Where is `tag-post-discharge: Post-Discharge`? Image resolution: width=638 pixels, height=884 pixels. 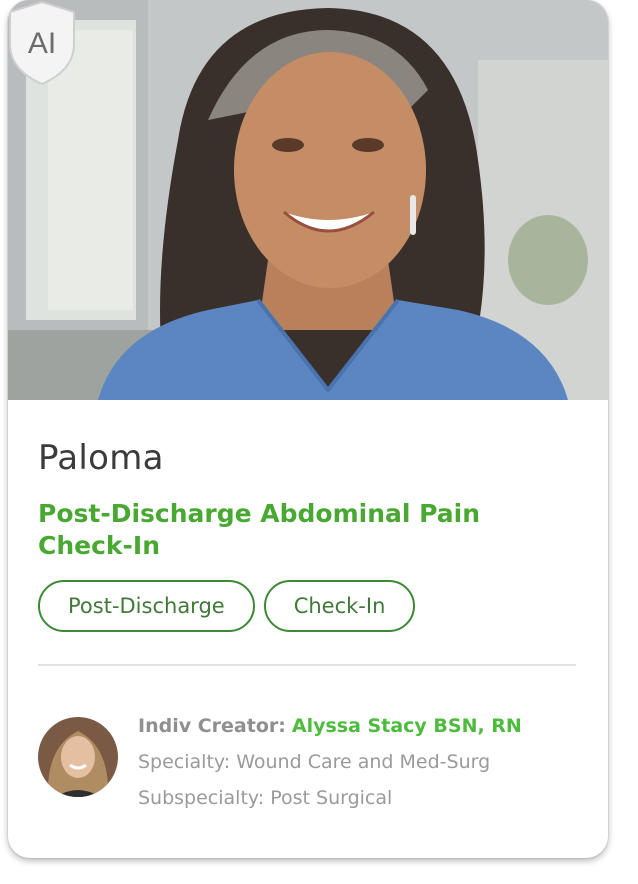
tag-post-discharge: Post-Discharge is located at coordinates (146, 606).